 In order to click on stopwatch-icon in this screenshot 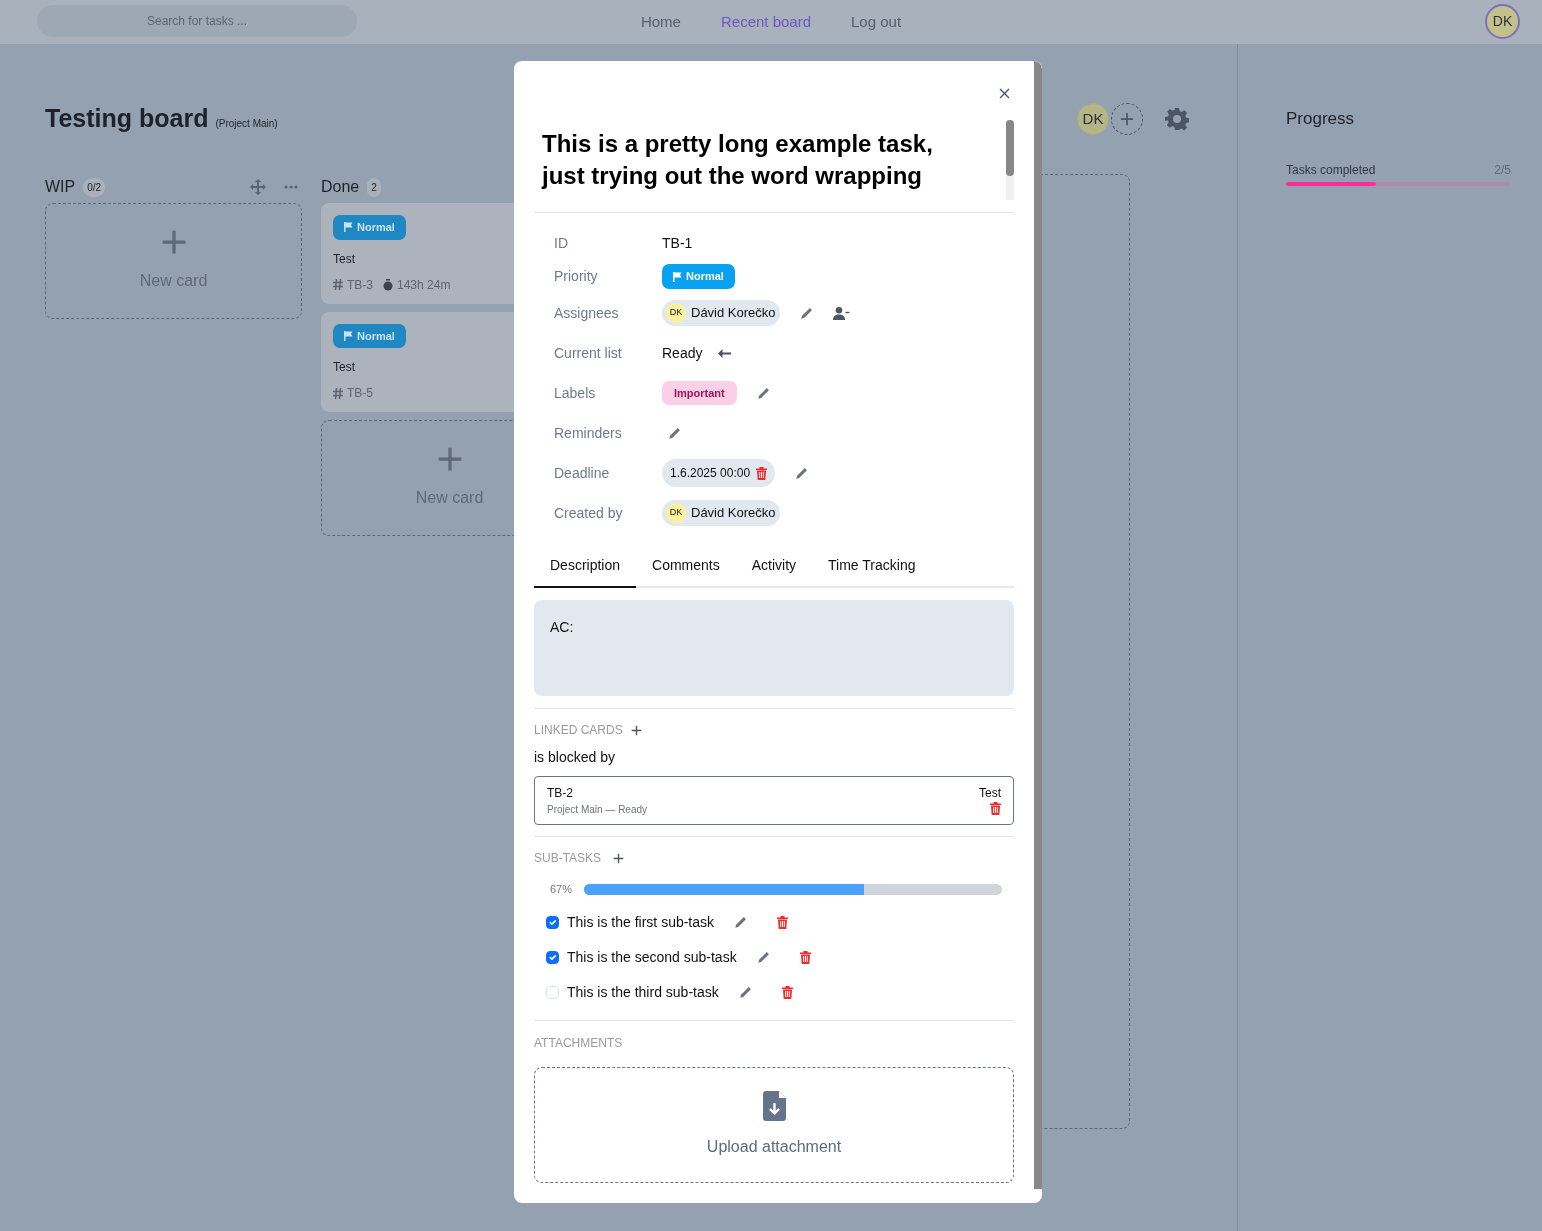, I will do `click(388, 284)`.